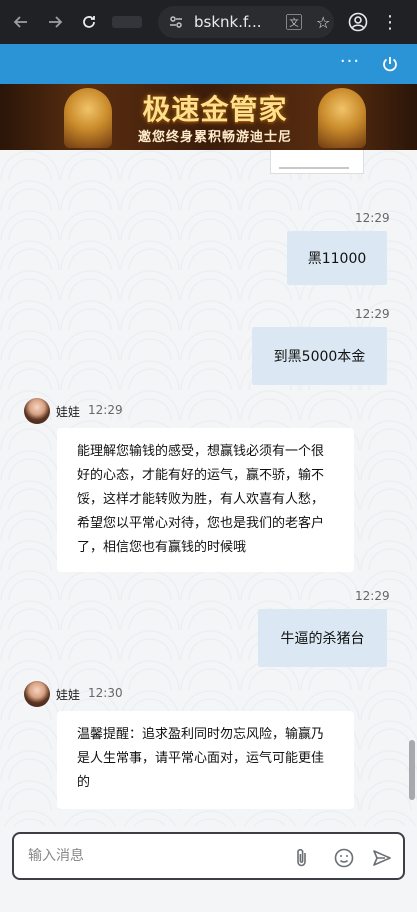 The image size is (417, 912). Describe the element at coordinates (21, 22) in the screenshot. I see `back-arrow-icon` at that location.